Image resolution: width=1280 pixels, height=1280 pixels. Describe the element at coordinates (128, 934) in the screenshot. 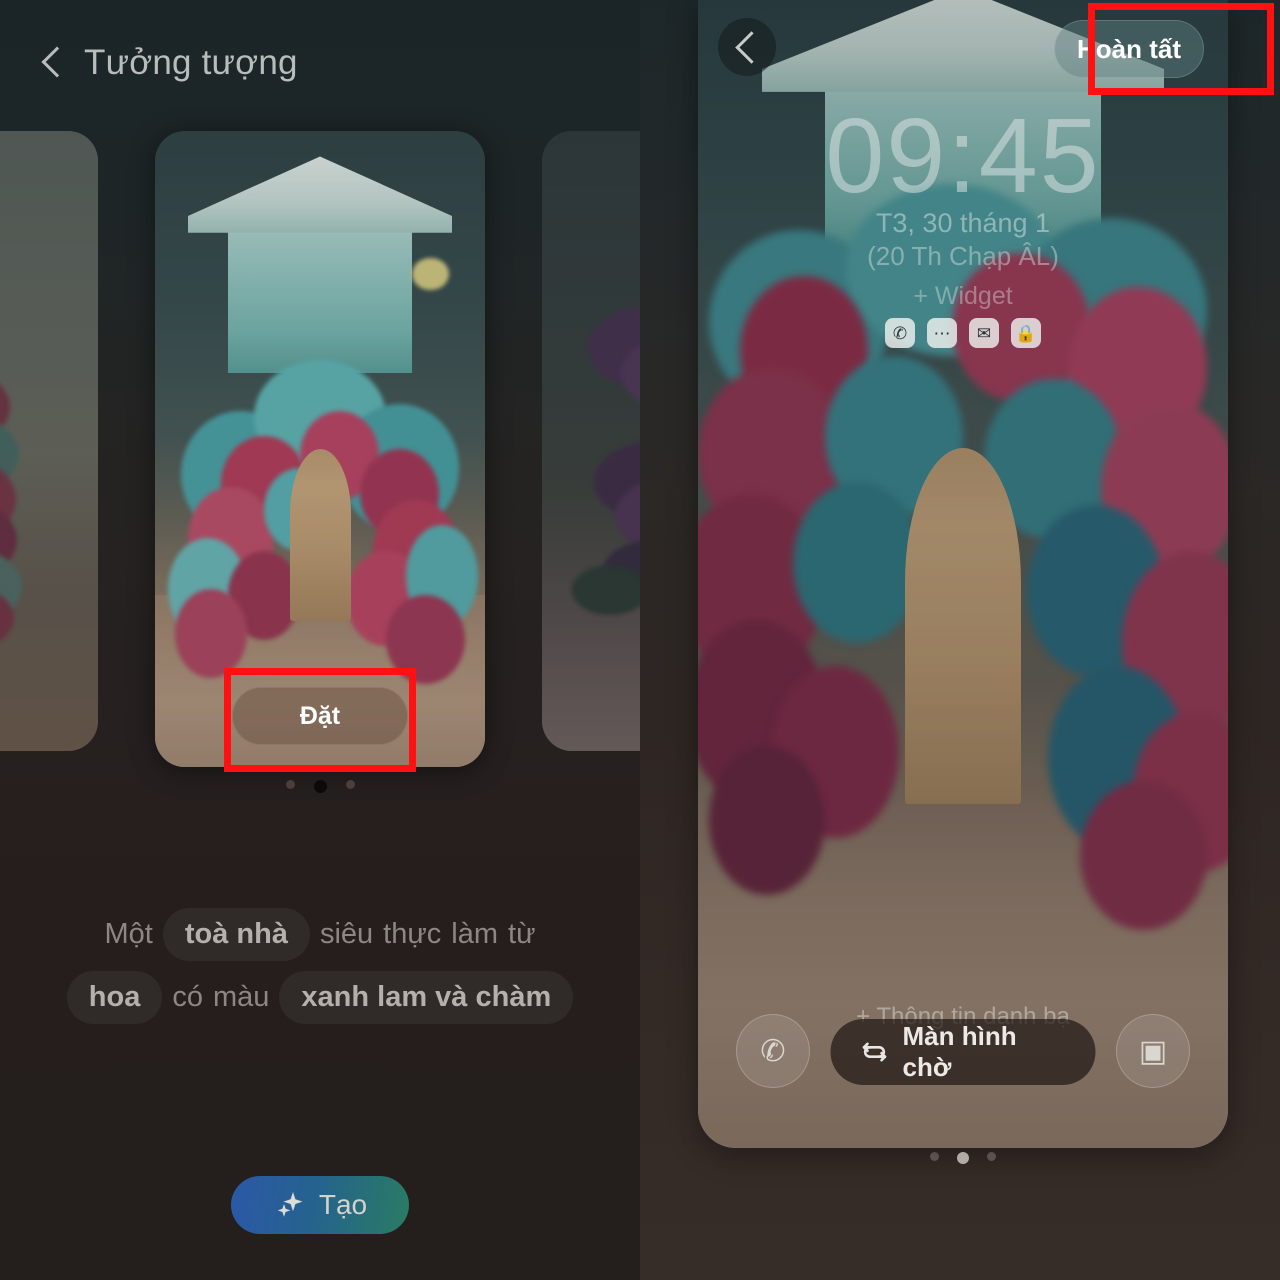

I see `prompt-token: Một` at that location.